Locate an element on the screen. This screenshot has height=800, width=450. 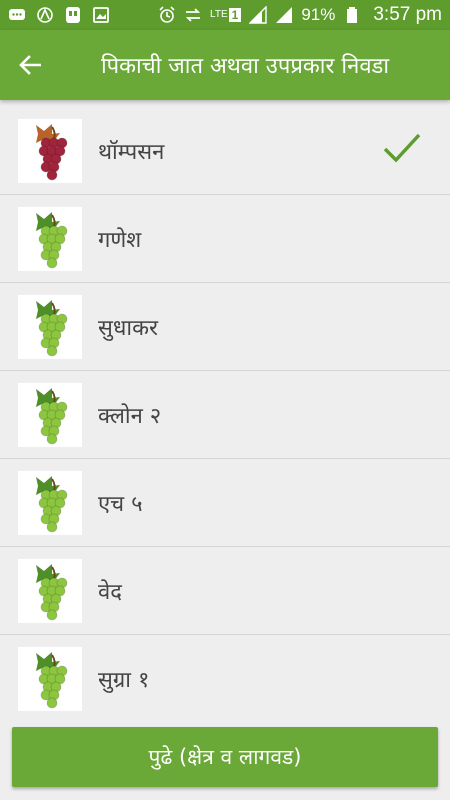
variety-item: थॉम्पसन is located at coordinates (225, 151).